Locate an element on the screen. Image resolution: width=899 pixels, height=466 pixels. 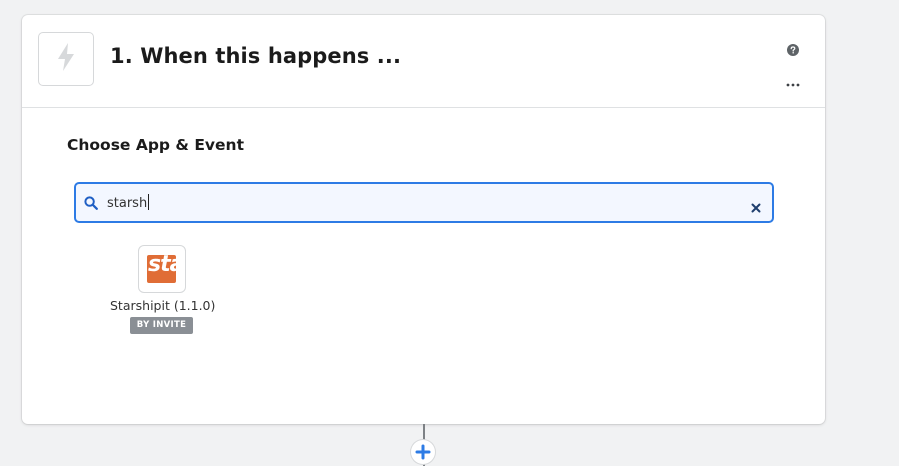
app-result-starshipit: sta Starshipit (1.1.0) BY INVITE is located at coordinates (163, 291).